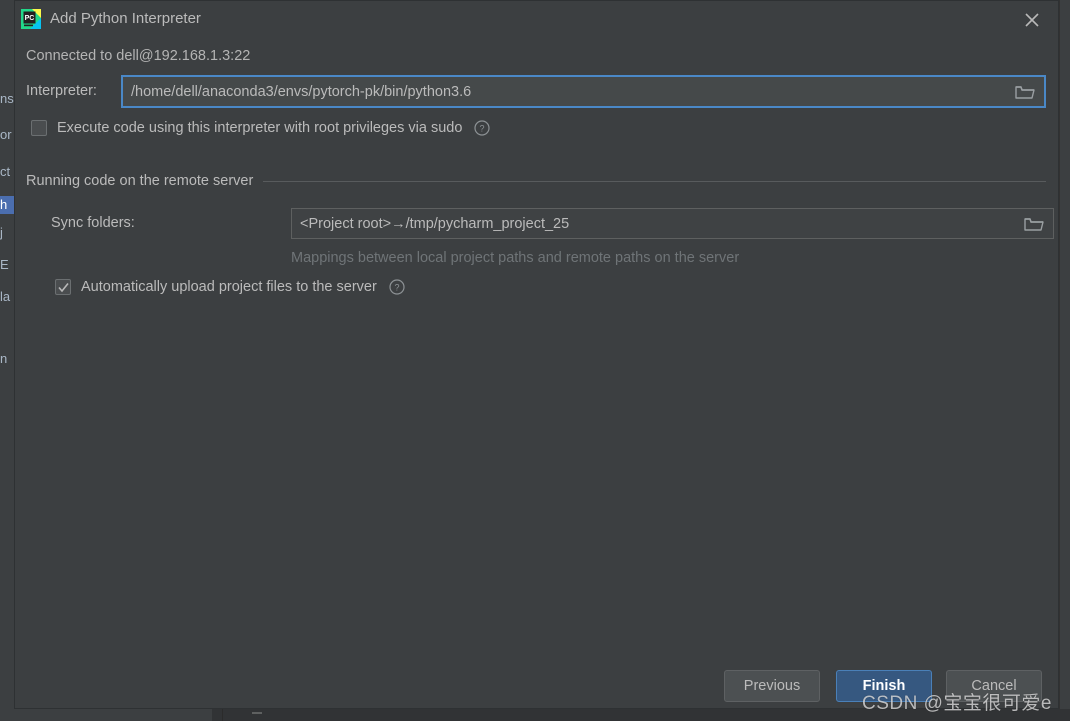 The width and height of the screenshot is (1070, 721). I want to click on sync-folders-value: <Project root>→/tmp/pycharm_project_25, so click(653, 224).